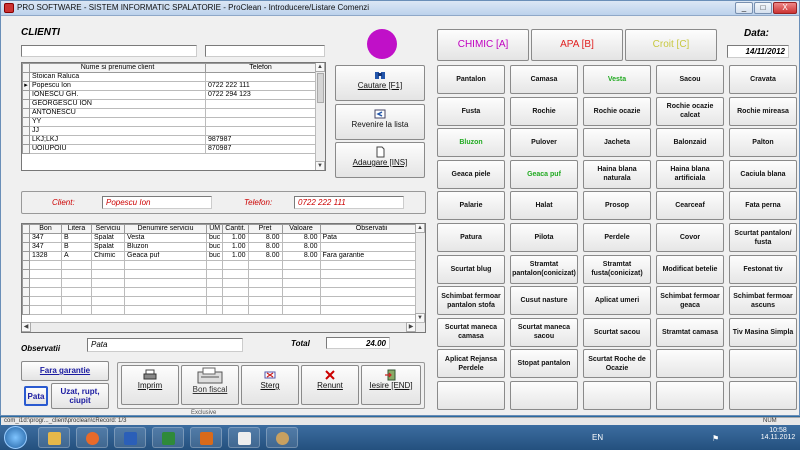  Describe the element at coordinates (544, 143) in the screenshot. I see `service-button: Pulover` at that location.